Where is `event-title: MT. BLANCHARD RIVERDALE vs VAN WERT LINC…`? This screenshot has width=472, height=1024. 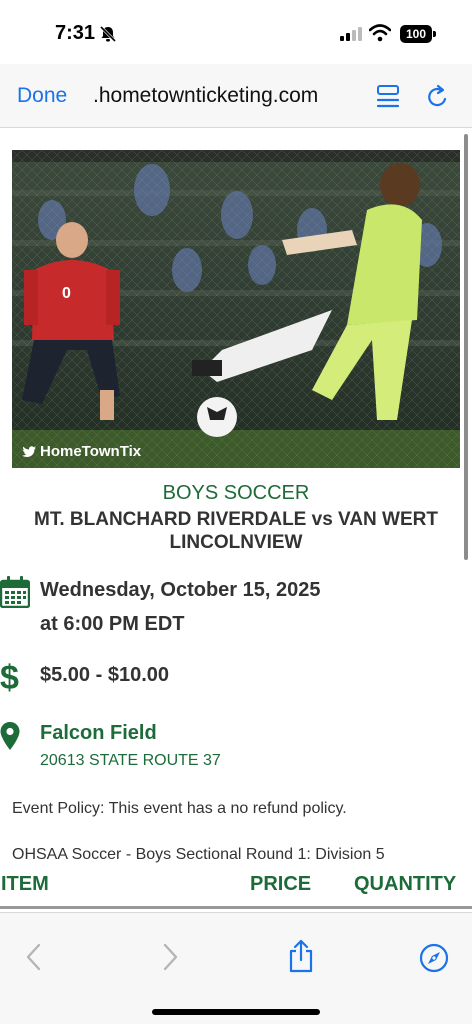 event-title: MT. BLANCHARD RIVERDALE vs VAN WERT LINC… is located at coordinates (236, 531).